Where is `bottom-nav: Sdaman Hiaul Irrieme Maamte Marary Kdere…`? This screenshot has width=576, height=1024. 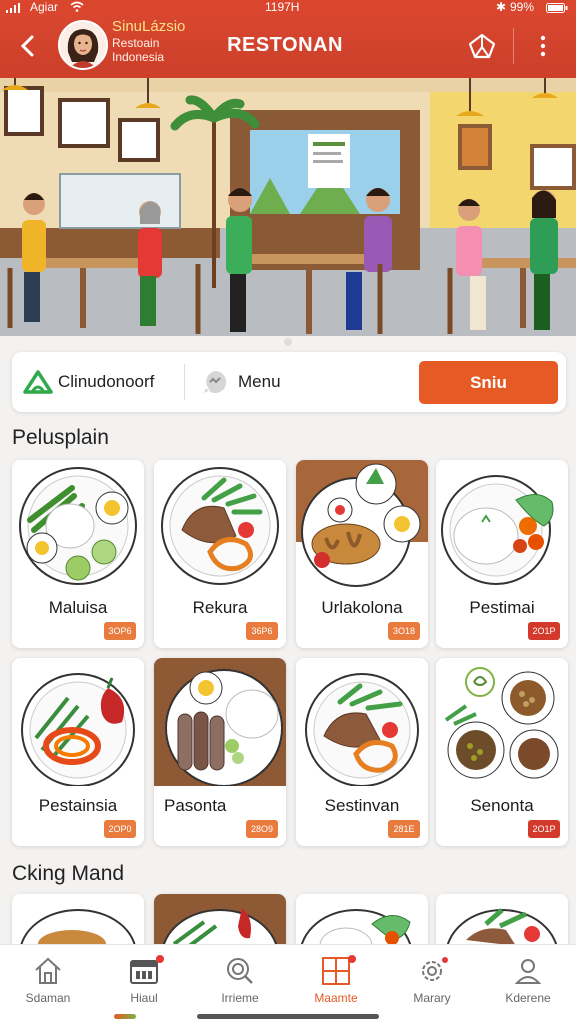
bottom-nav: Sdaman Hiaul Irrieme Maamte Marary Kdere… is located at coordinates (288, 984).